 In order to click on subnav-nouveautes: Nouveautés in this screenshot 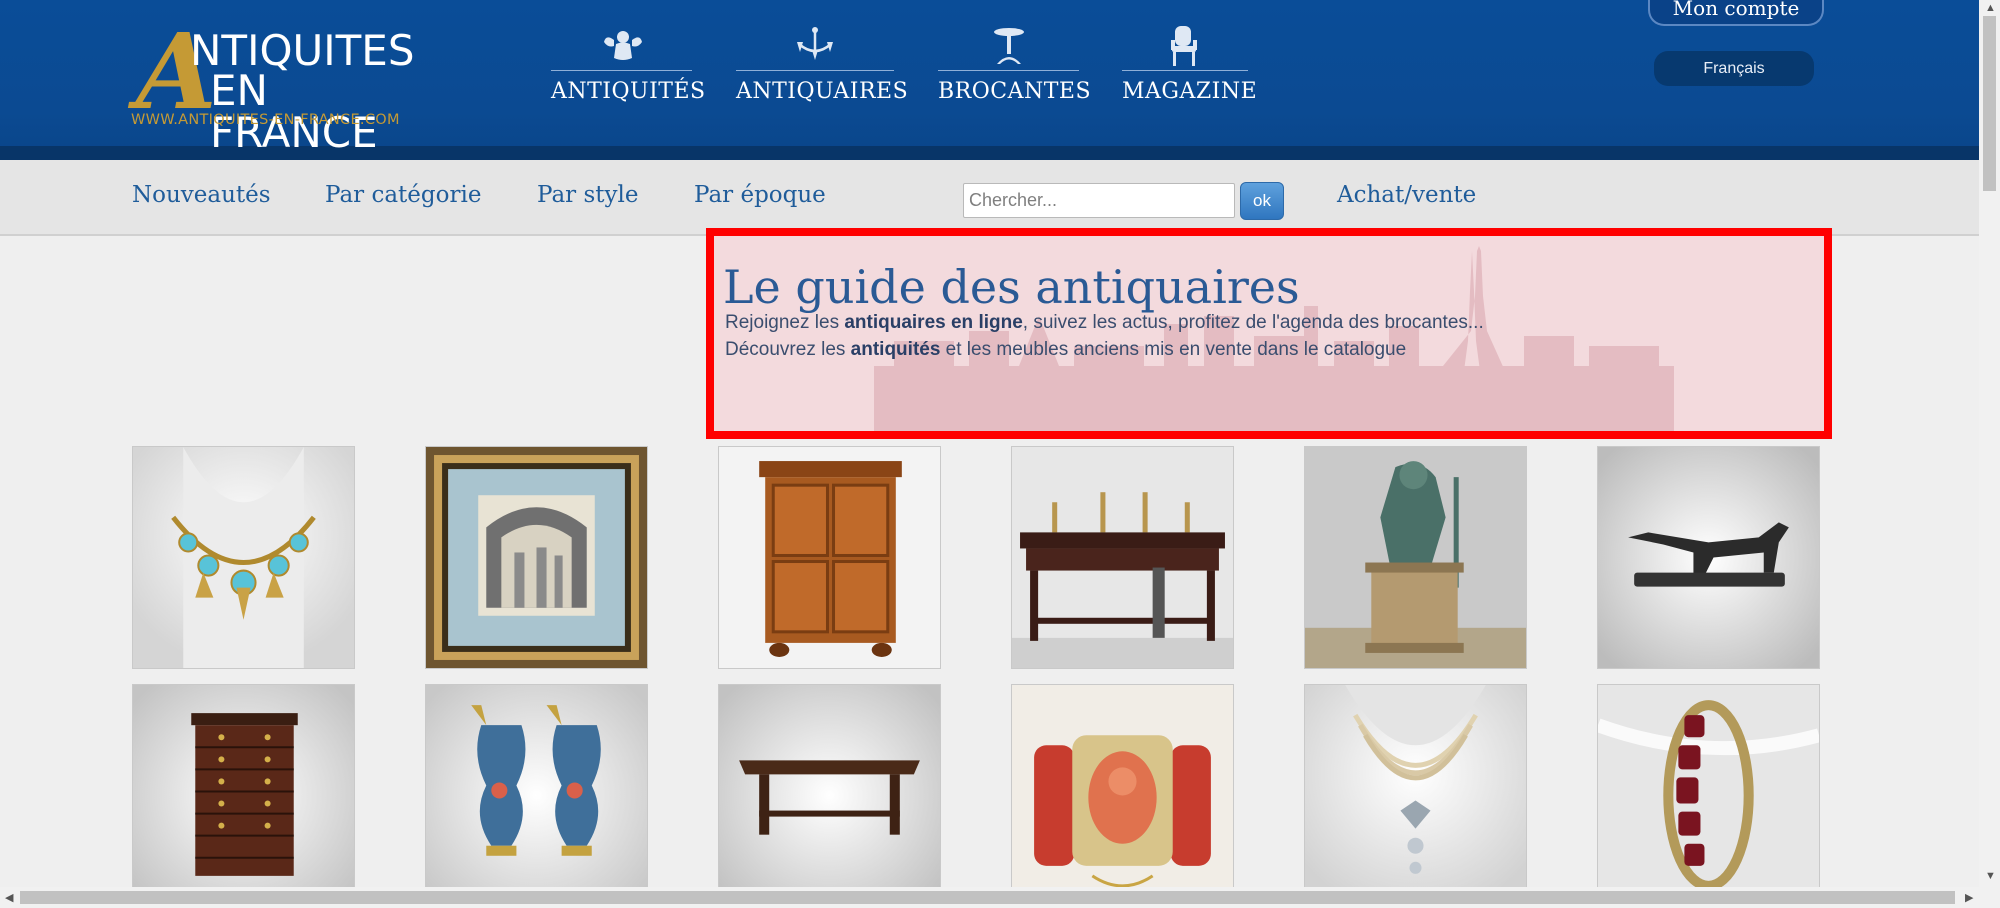, I will do `click(201, 195)`.